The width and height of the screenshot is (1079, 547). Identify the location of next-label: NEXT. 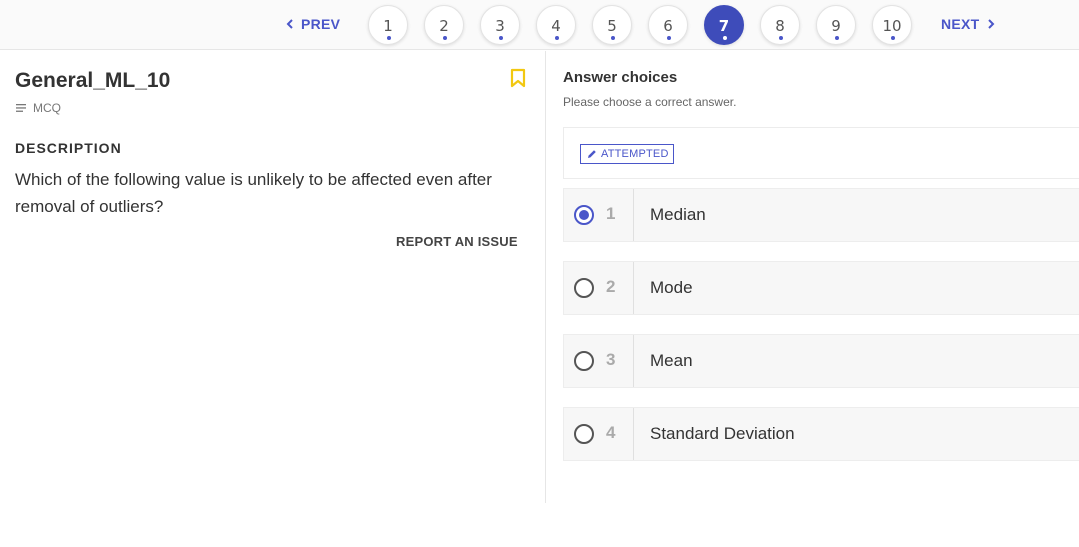
(960, 24).